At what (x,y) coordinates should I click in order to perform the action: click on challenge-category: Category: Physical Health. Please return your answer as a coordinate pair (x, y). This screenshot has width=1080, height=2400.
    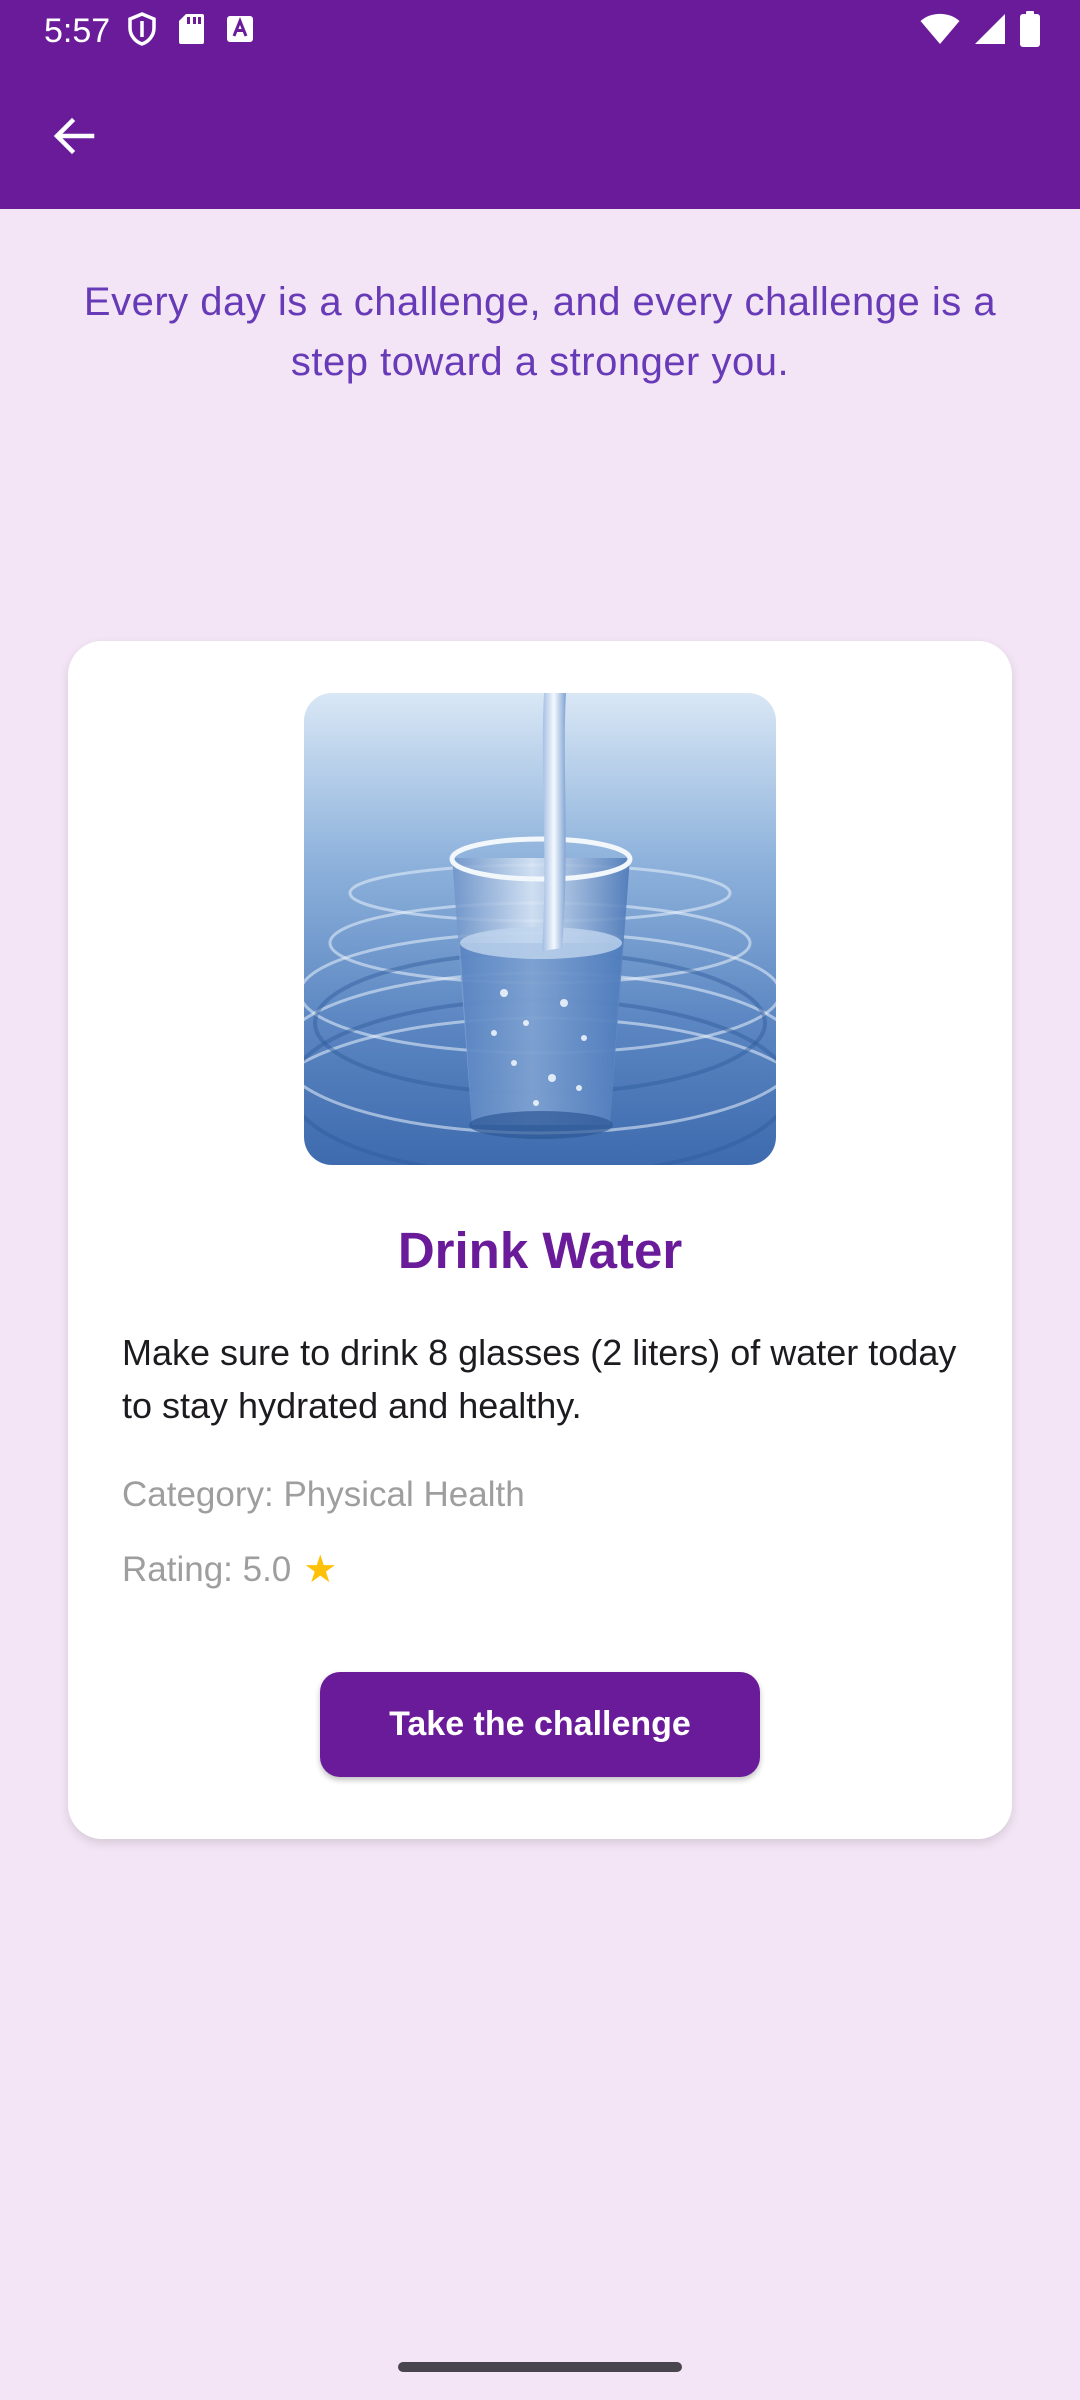
    Looking at the image, I should click on (323, 1494).